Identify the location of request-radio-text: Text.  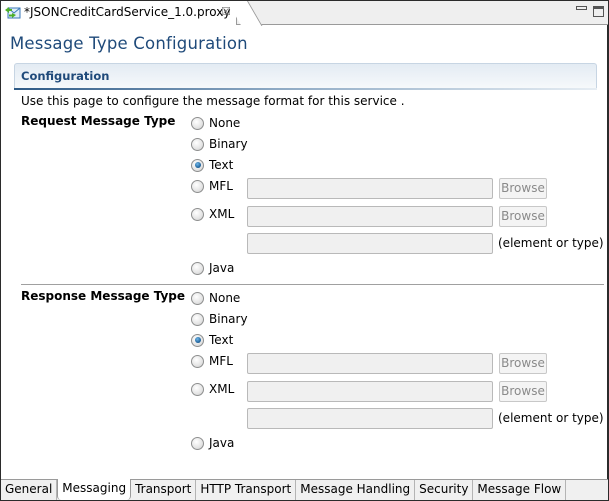
(212, 165).